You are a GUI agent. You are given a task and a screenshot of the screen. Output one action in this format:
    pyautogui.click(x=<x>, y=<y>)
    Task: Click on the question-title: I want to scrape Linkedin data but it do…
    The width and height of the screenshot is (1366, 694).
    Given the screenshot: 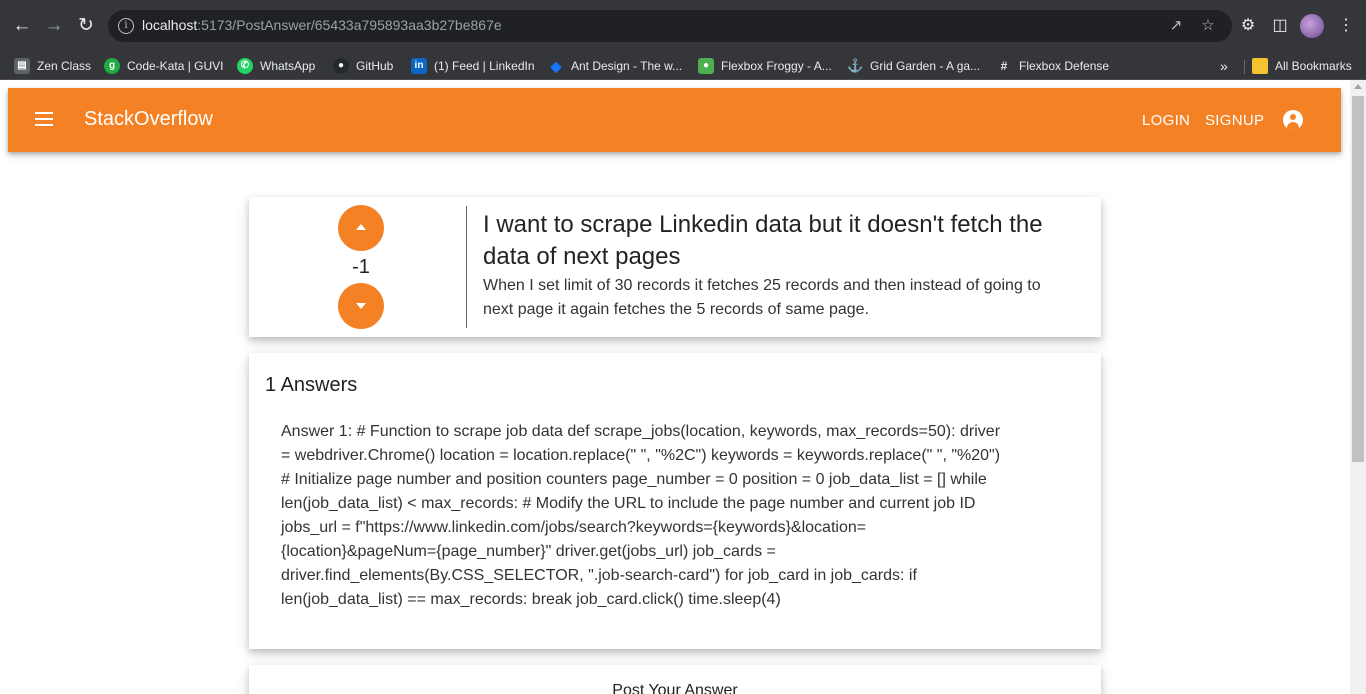 What is the action you would take?
    pyautogui.click(x=763, y=240)
    